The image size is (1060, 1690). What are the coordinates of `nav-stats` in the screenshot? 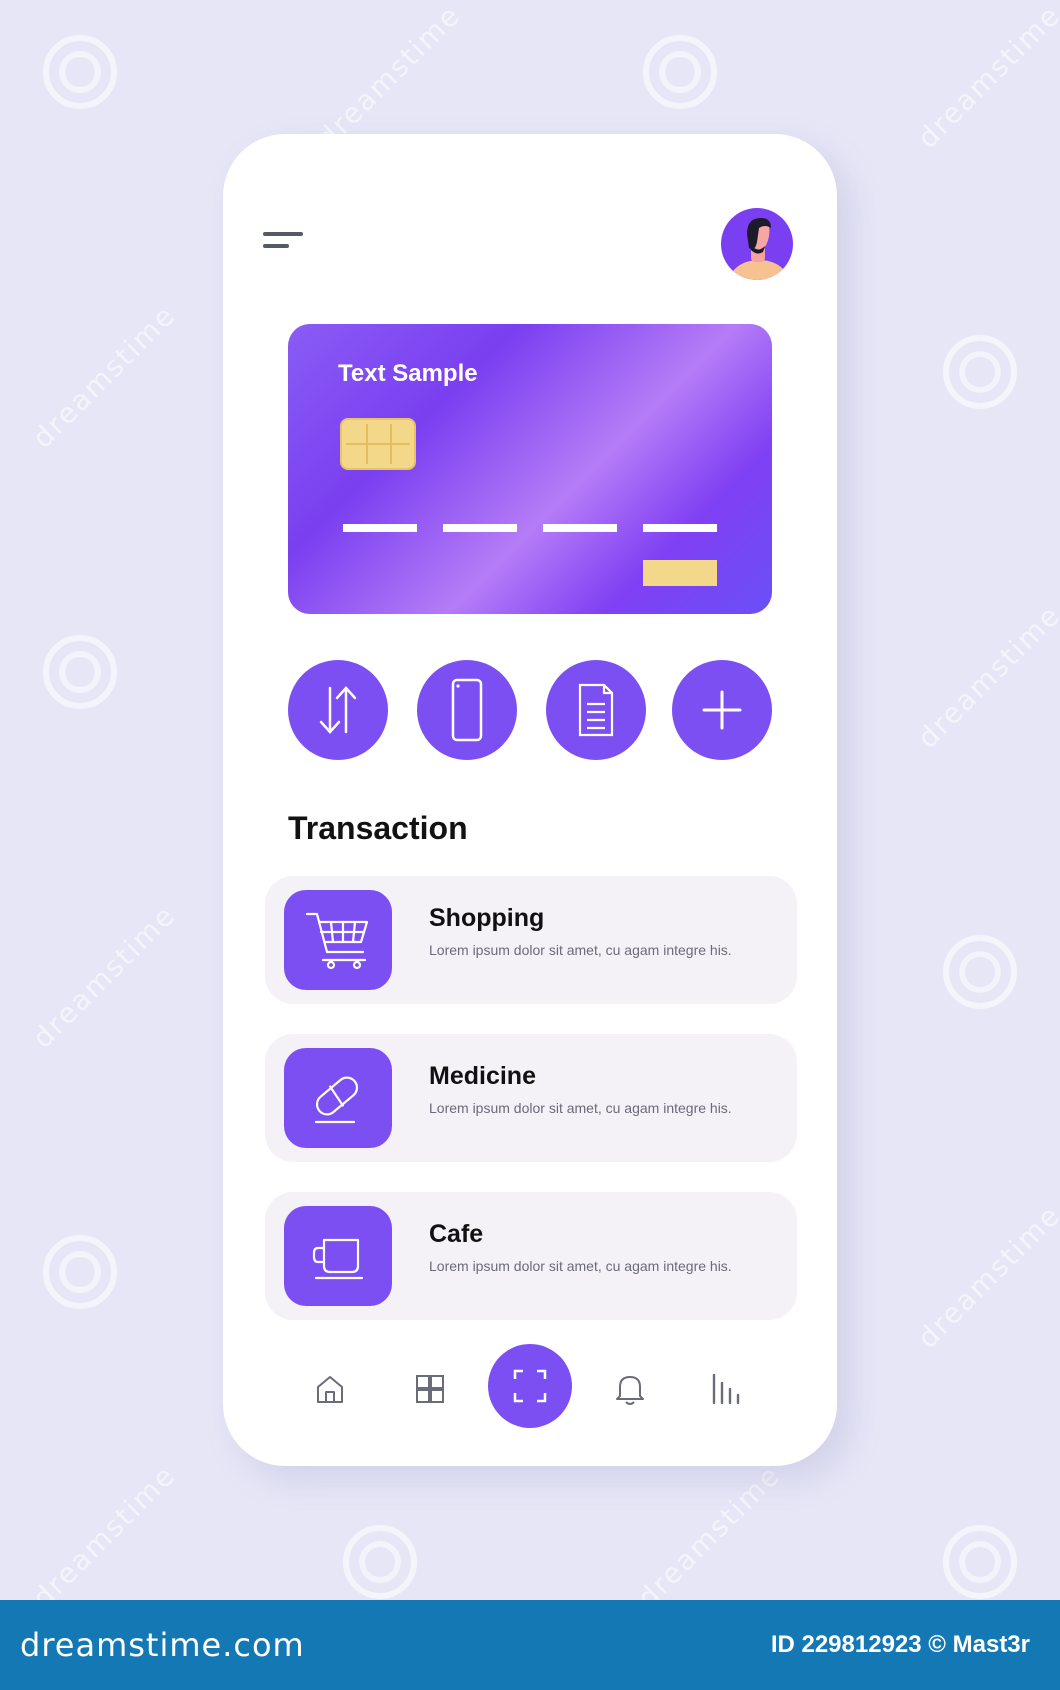 It's located at (726, 1389).